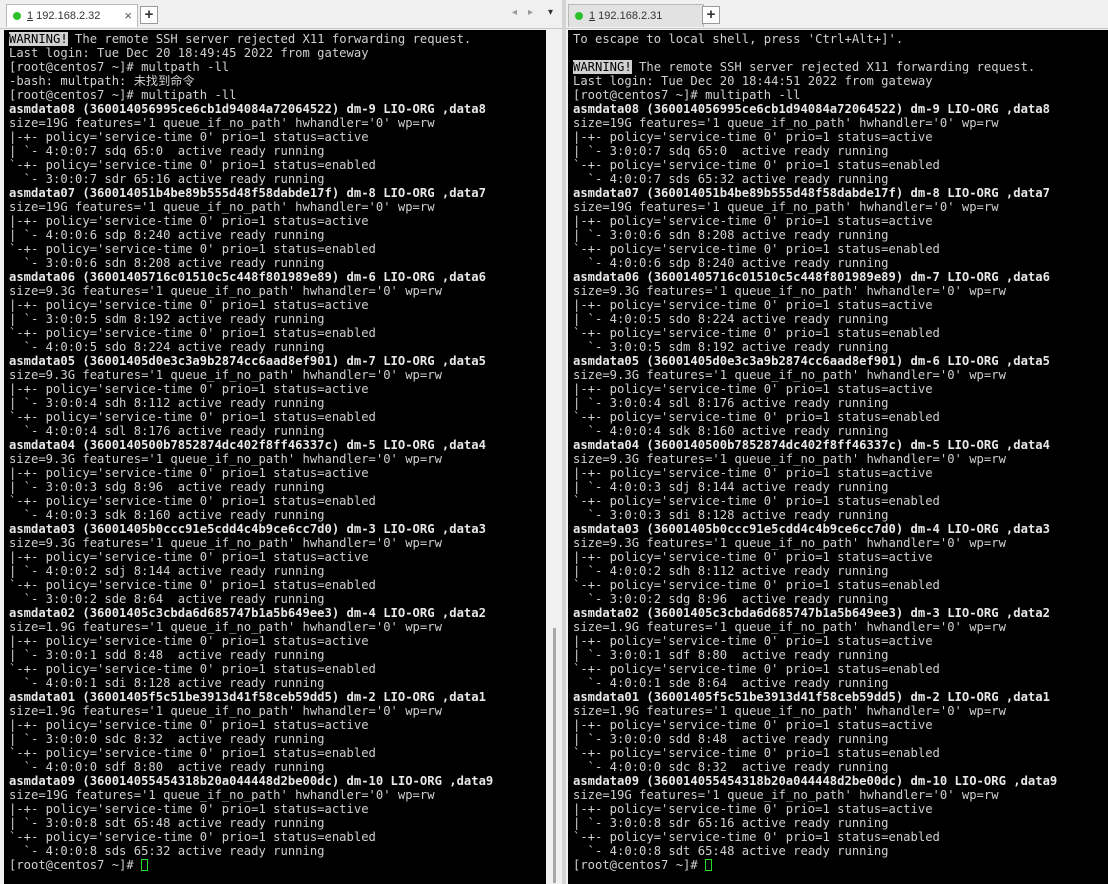  Describe the element at coordinates (636, 15) in the screenshot. I see `tab-session-192-168-2-31: 1 192.168.2.31` at that location.